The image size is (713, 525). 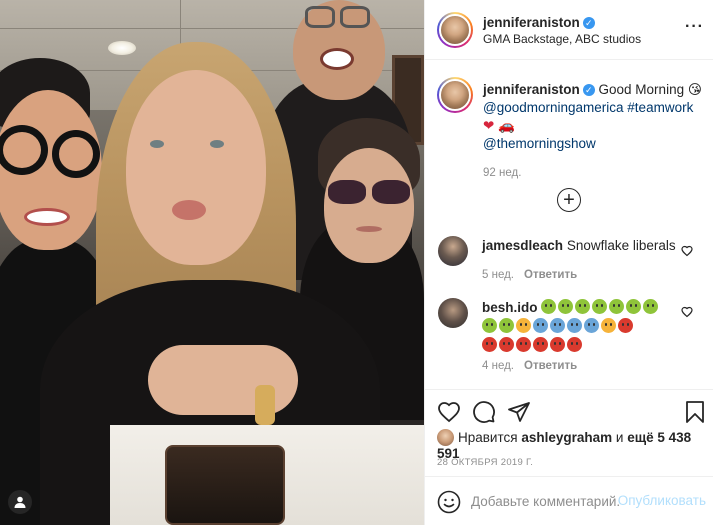 What do you see at coordinates (694, 27) in the screenshot?
I see `more-horizontal-icon: ···` at bounding box center [694, 27].